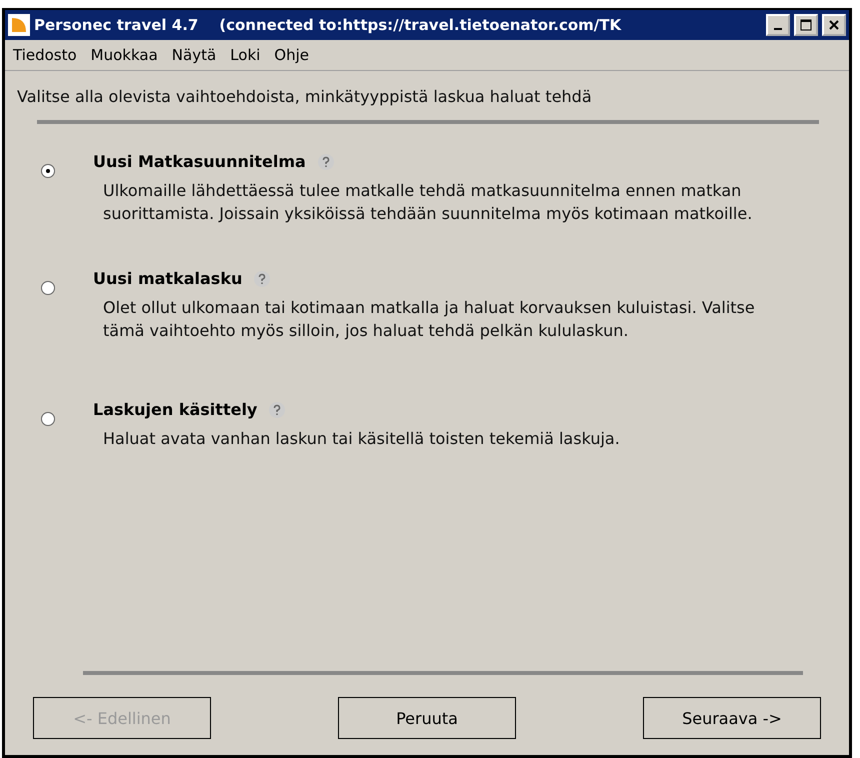 This screenshot has width=860, height=758. Describe the element at coordinates (429, 319) in the screenshot. I see `option-description: Olet ollut ulkomaan tai kotimaan matkalla ja haluat korvauksen kuluistasi. Valitse tämä vaihtoehto myös silloin, jos haluat tehdä pelkän kululaskun.` at that location.